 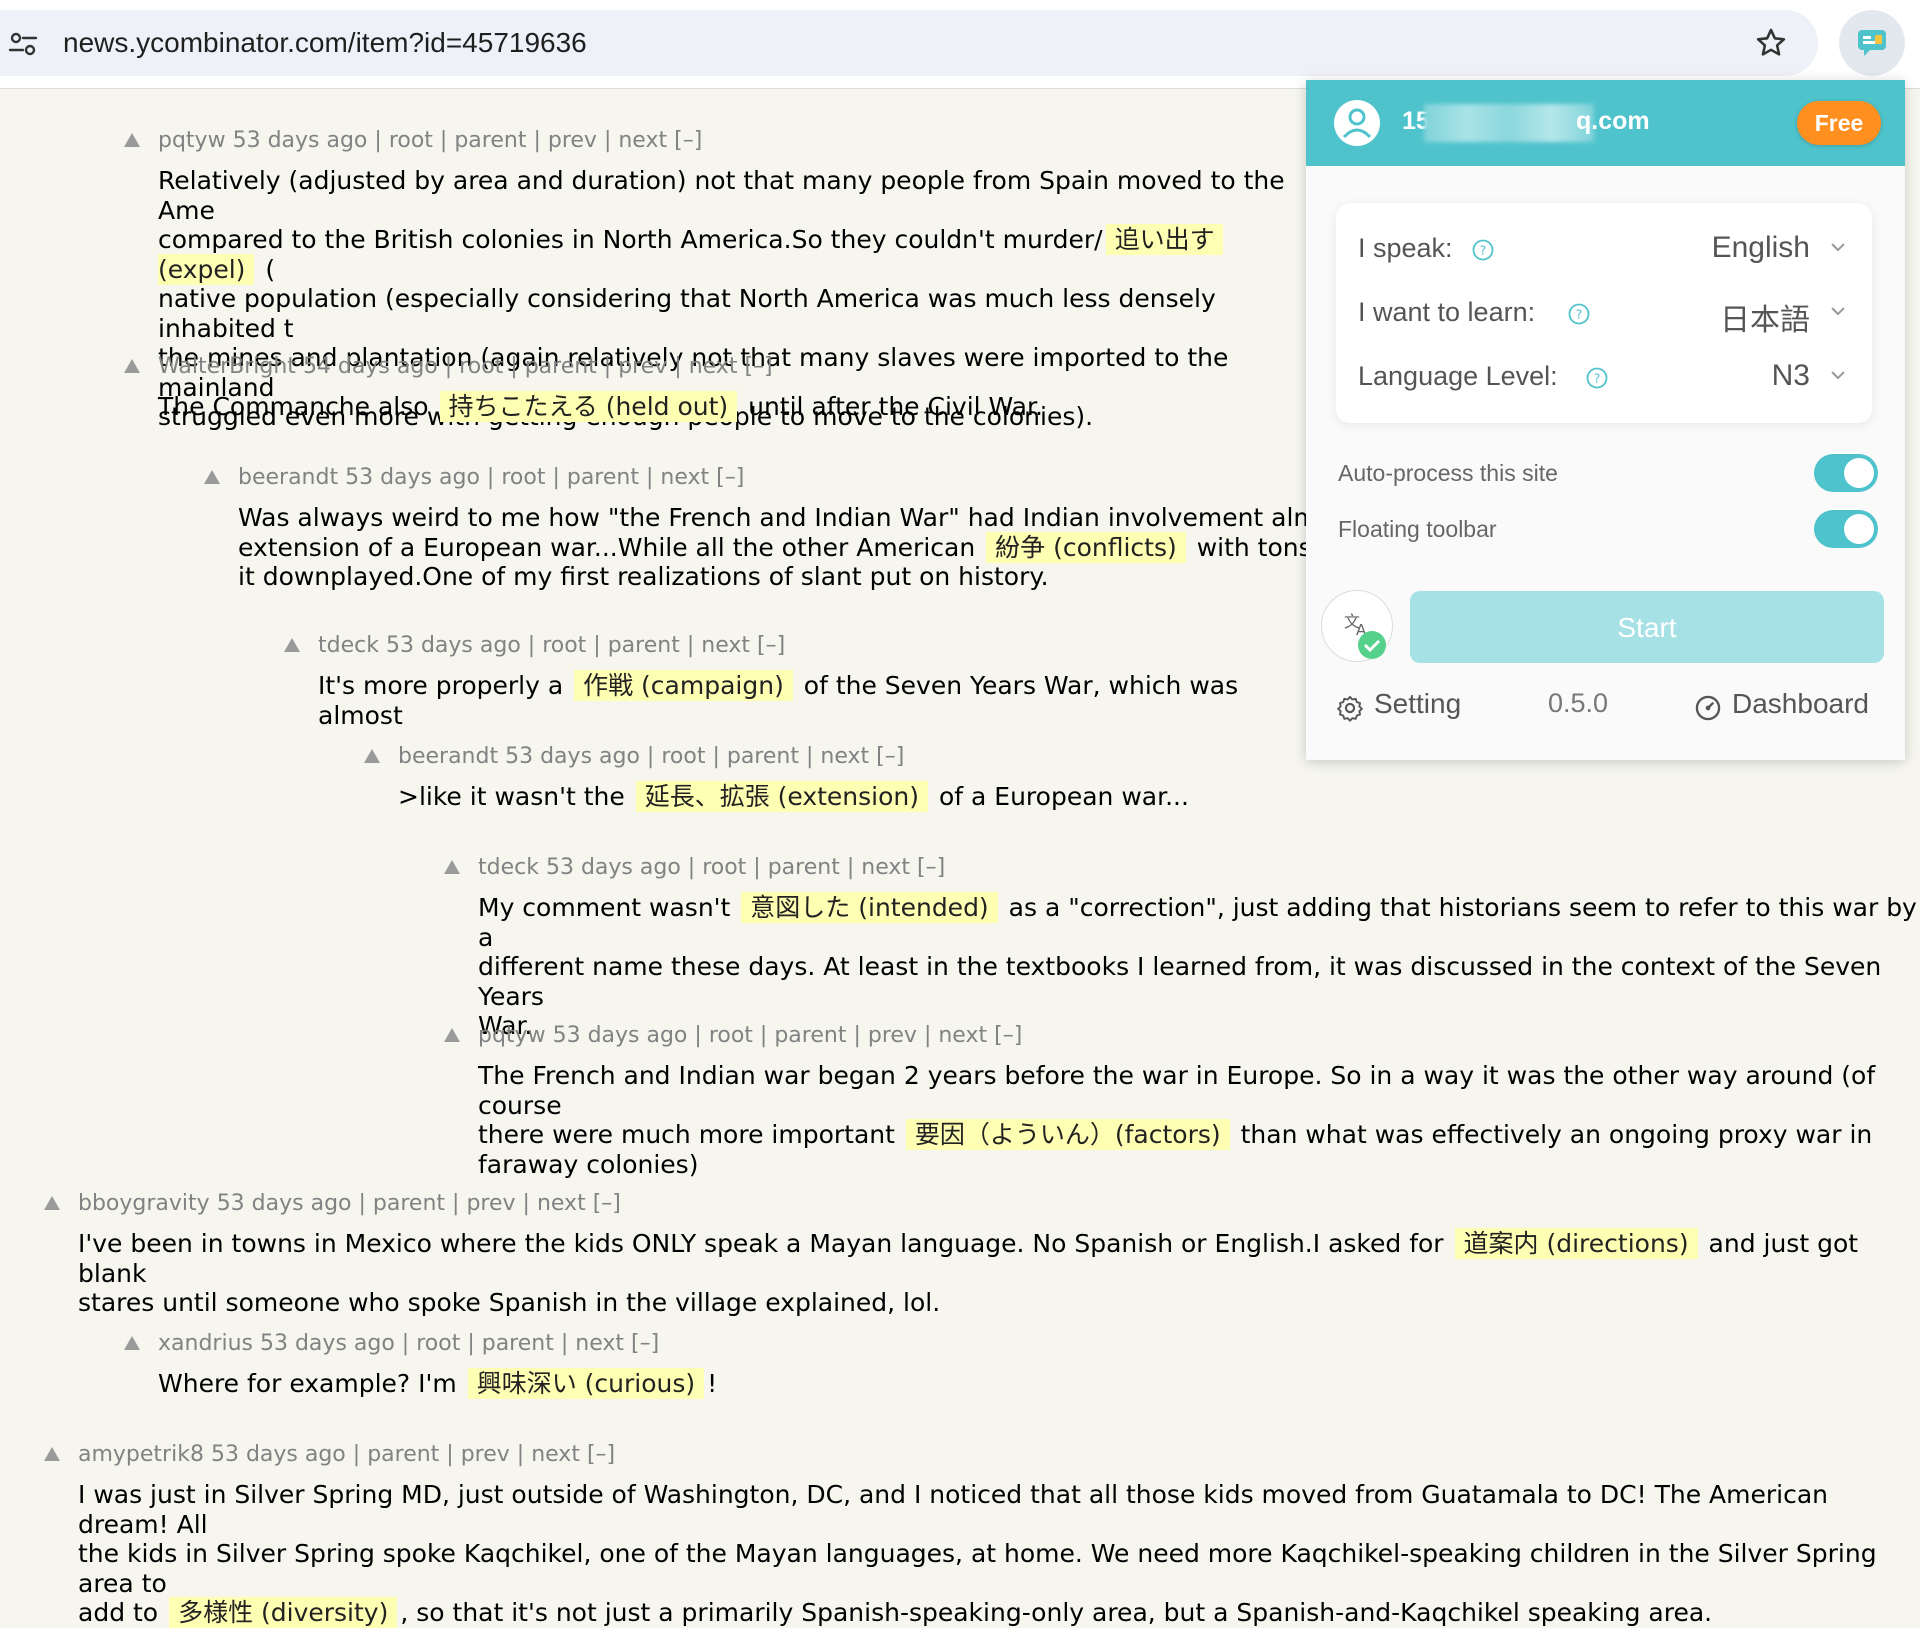 What do you see at coordinates (1357, 626) in the screenshot?
I see `translate-button: 文 A` at bounding box center [1357, 626].